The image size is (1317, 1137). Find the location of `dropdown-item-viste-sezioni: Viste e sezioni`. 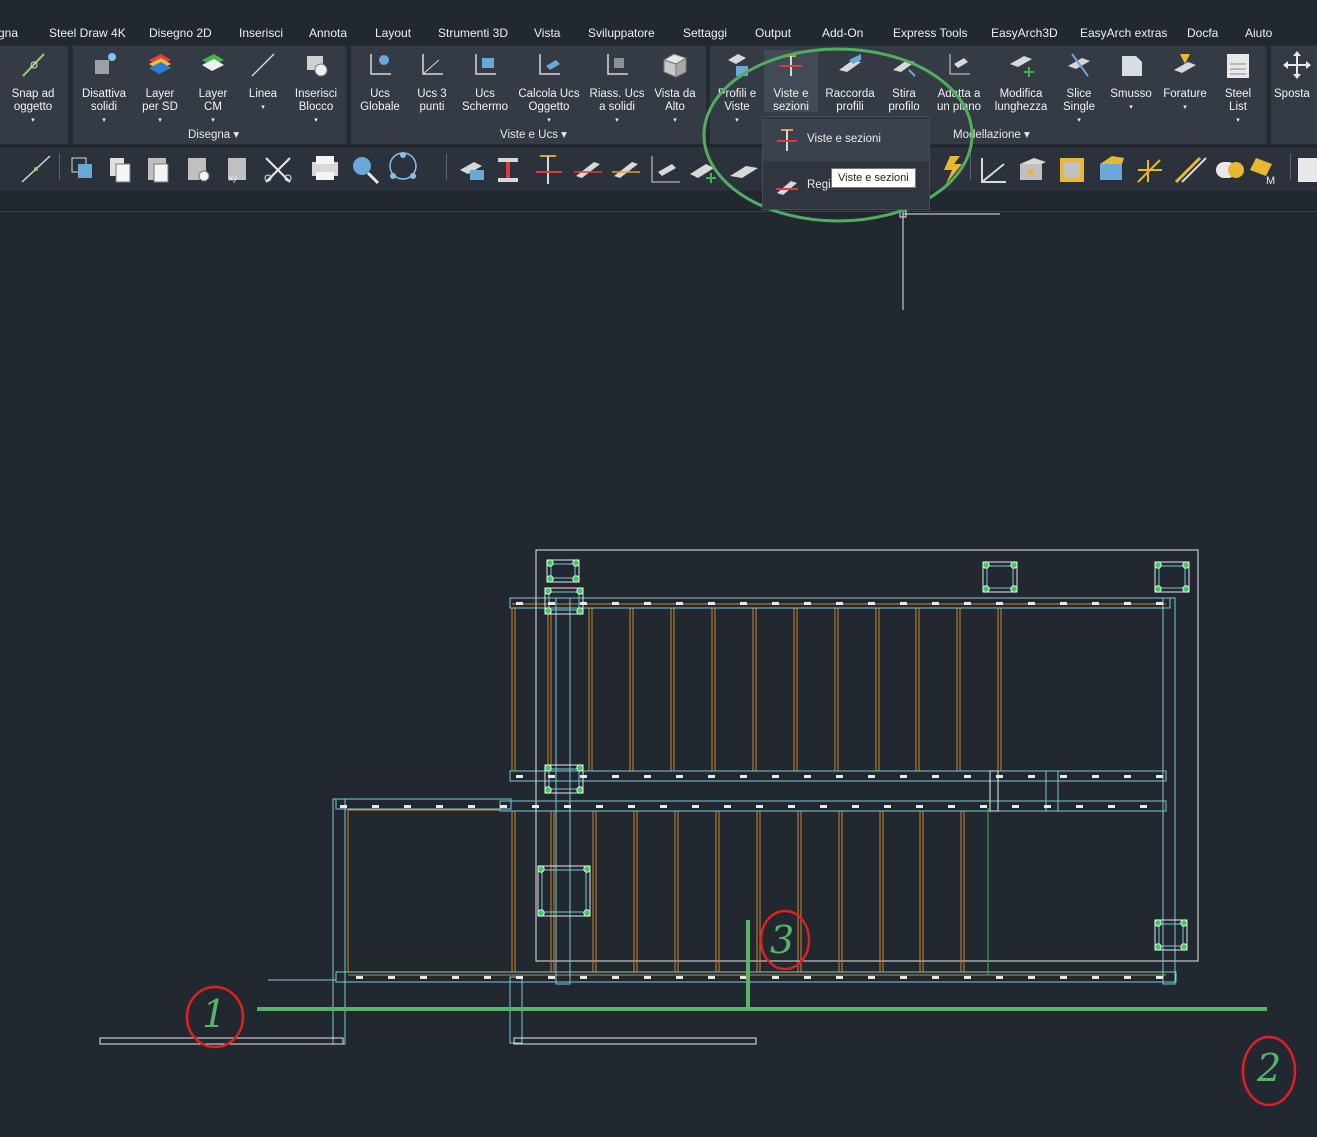

dropdown-item-viste-sezioni: Viste e sezioni is located at coordinates (846, 140).